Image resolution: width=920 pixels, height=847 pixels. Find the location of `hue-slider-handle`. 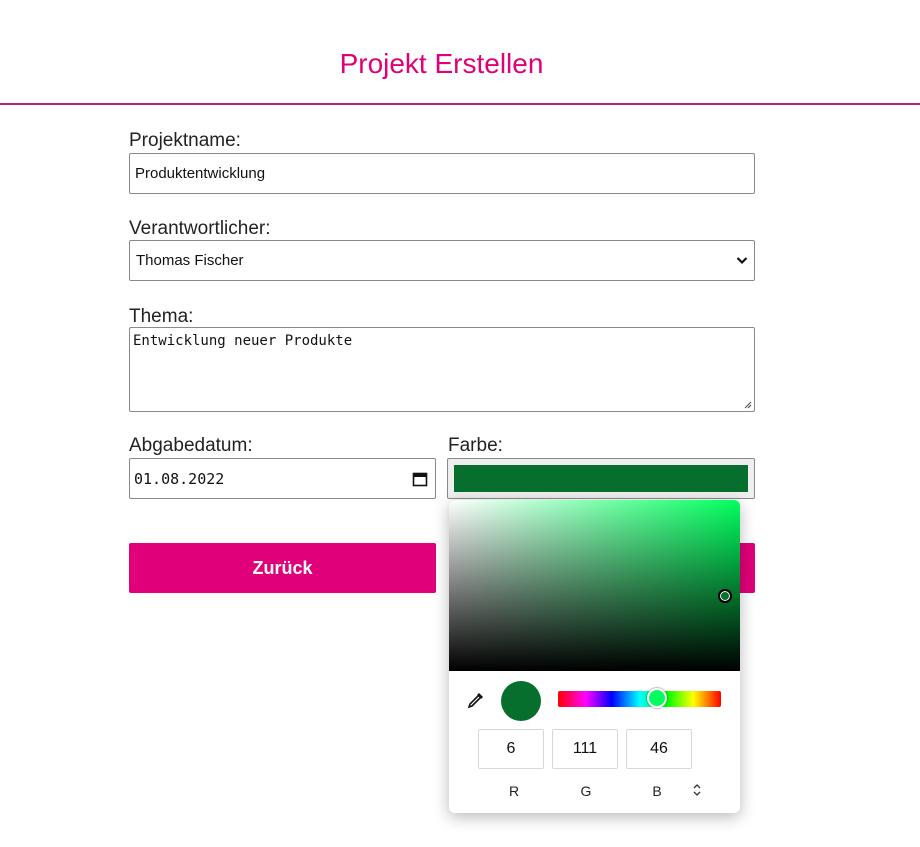

hue-slider-handle is located at coordinates (656, 698).